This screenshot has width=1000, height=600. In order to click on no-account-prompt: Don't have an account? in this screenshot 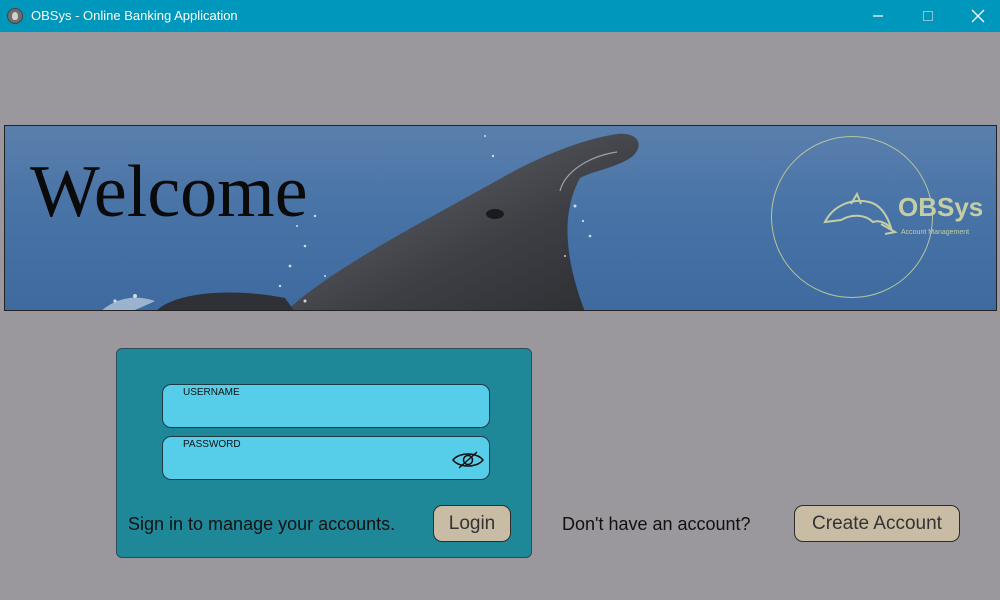, I will do `click(656, 524)`.